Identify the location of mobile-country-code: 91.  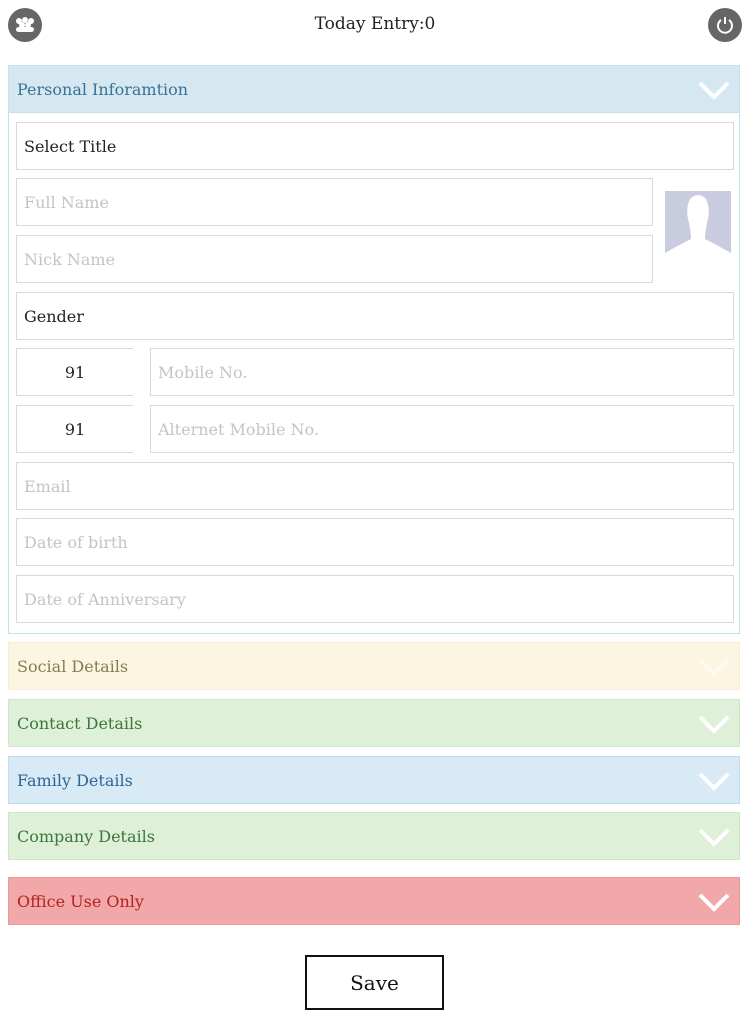
(74, 372).